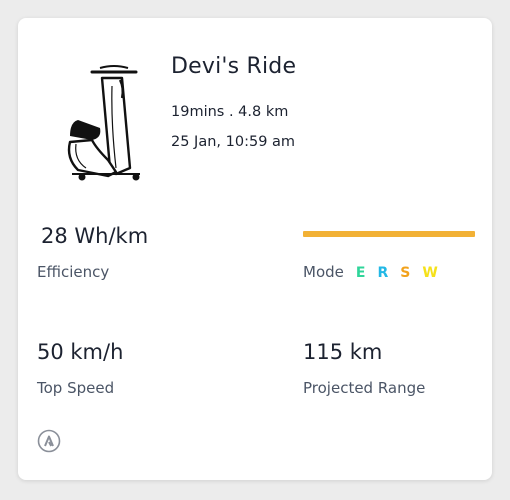 The height and width of the screenshot is (500, 510). What do you see at coordinates (80, 352) in the screenshot?
I see `top-speed-value: 50 km/h` at bounding box center [80, 352].